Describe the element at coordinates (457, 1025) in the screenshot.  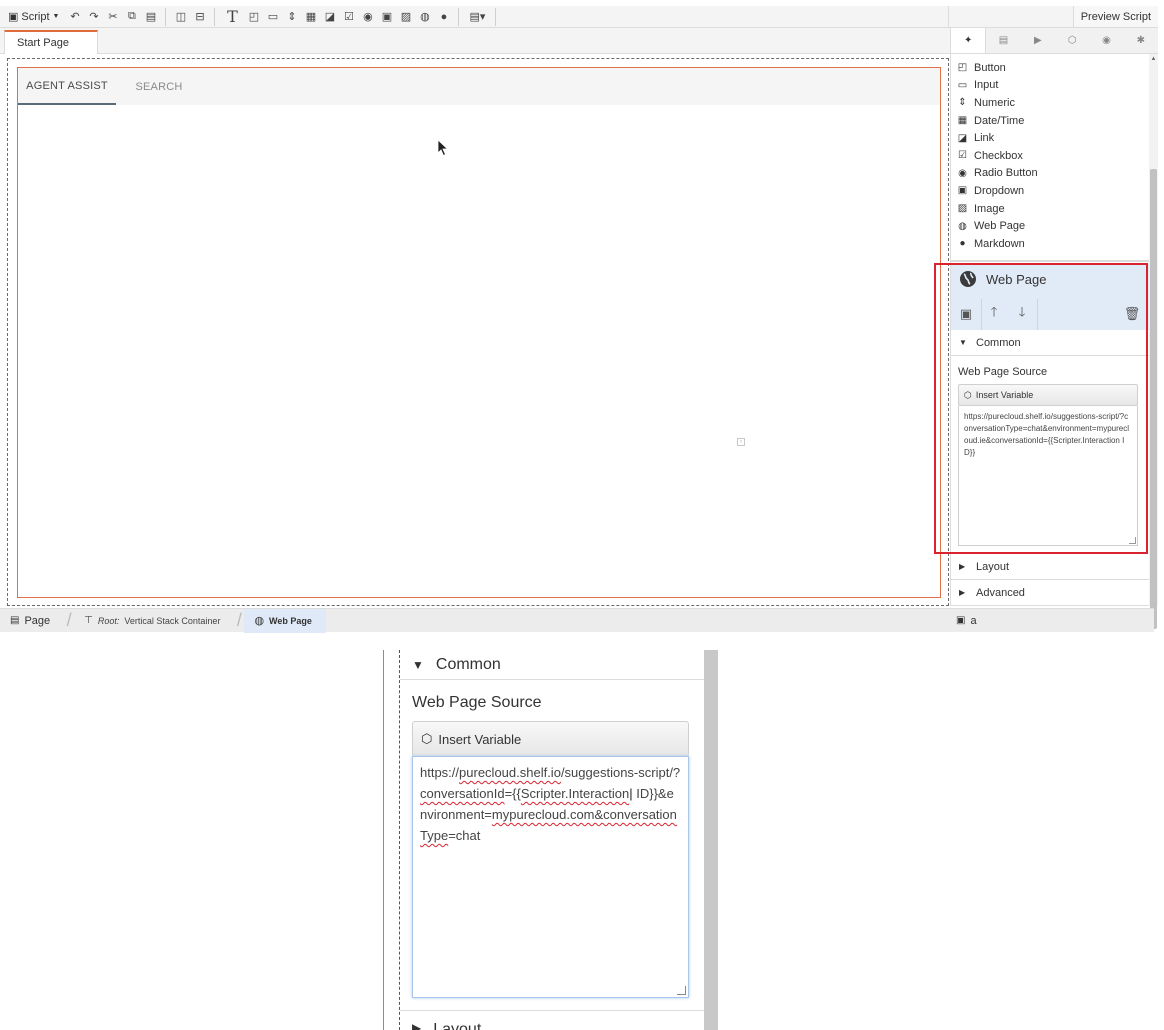
I see `zoom-layout-label: Layout` at that location.